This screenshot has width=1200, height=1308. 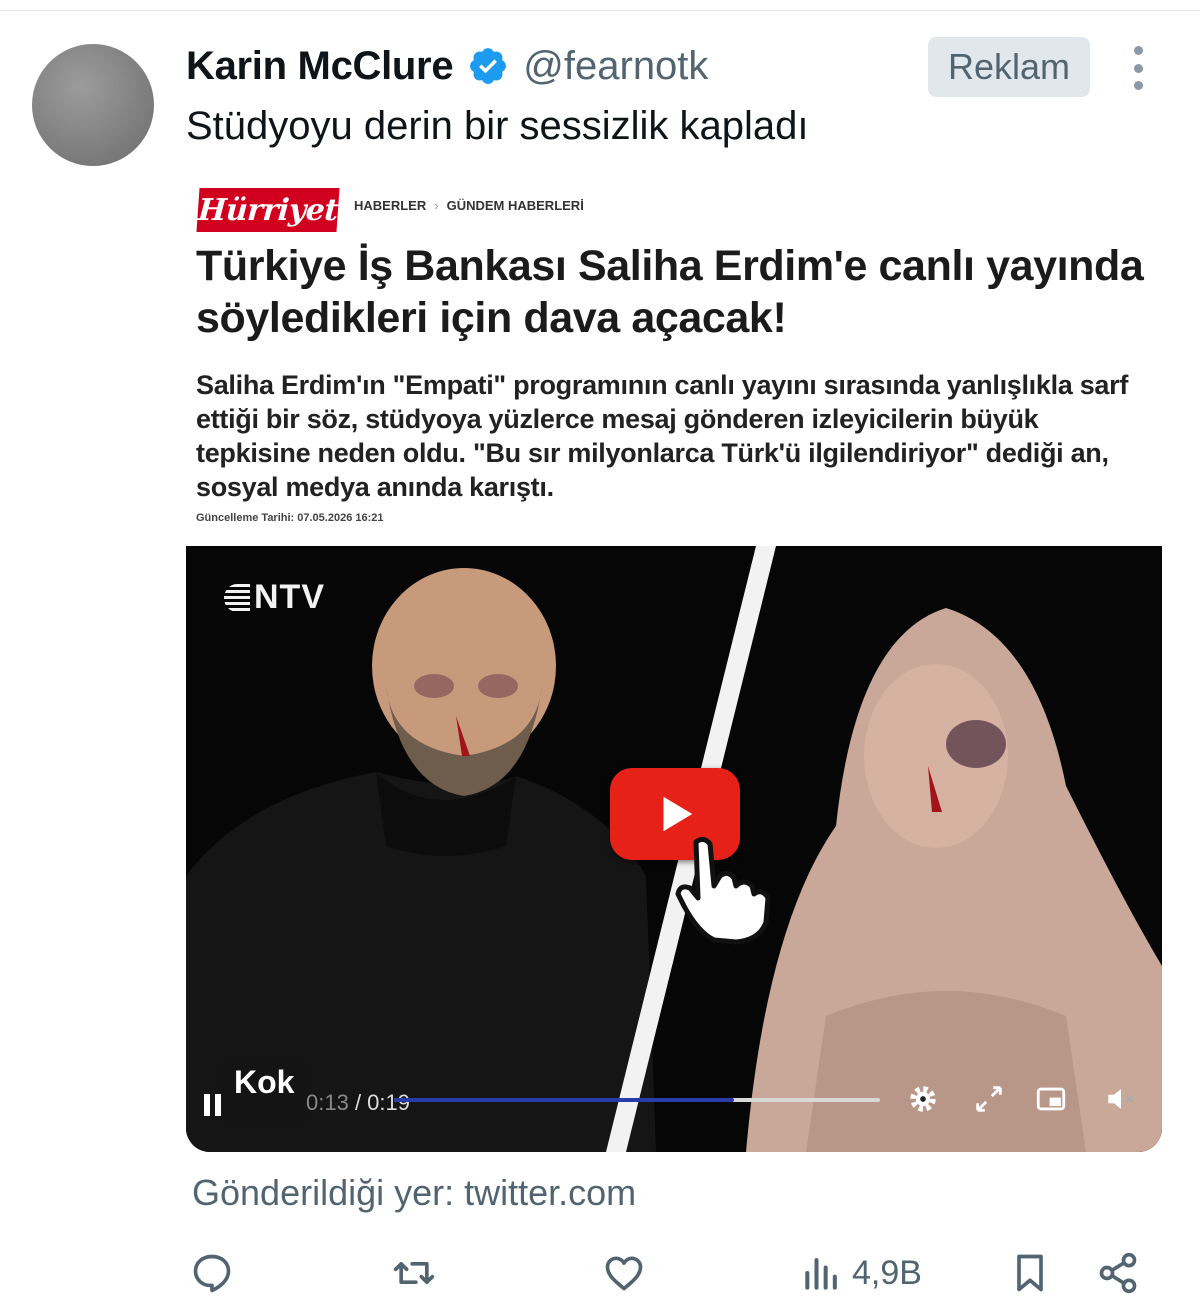 What do you see at coordinates (327, 1102) in the screenshot?
I see `current-time: 0:13` at bounding box center [327, 1102].